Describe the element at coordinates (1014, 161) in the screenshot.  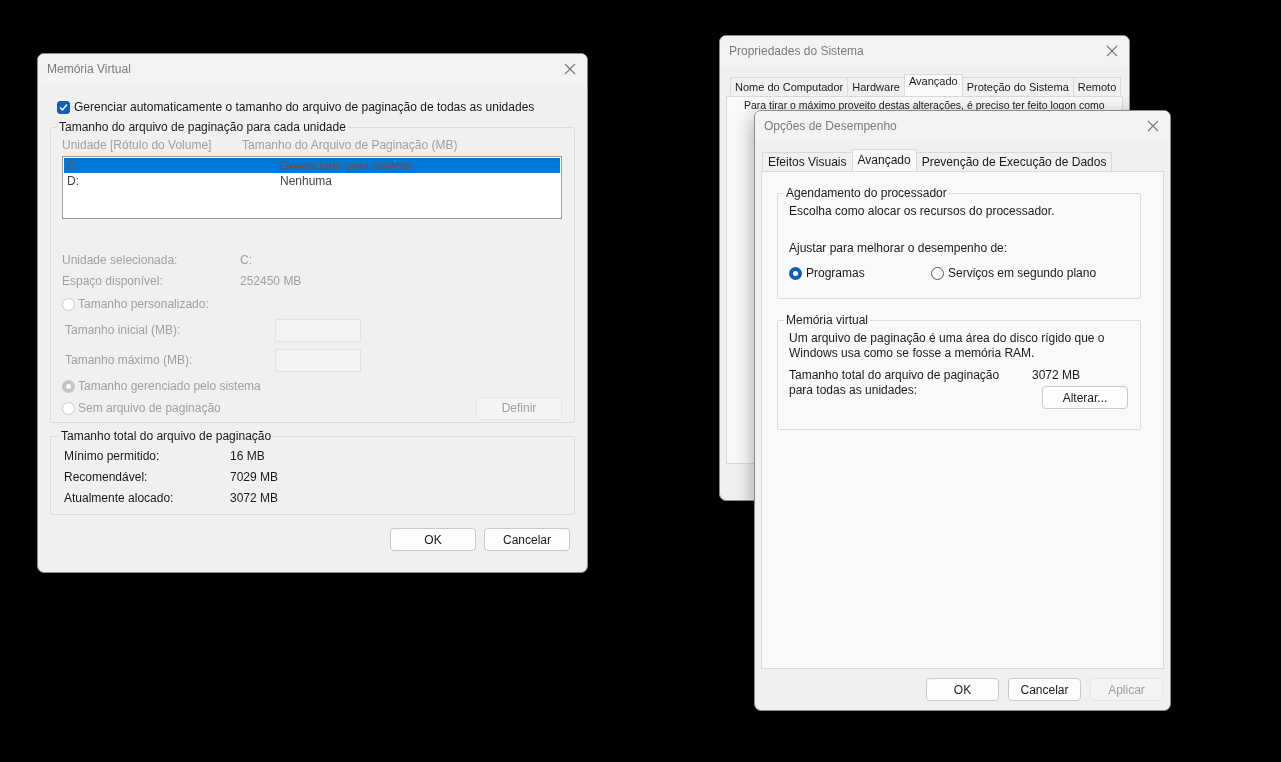
I see `tab: Prevenção de Execução de Dados` at that location.